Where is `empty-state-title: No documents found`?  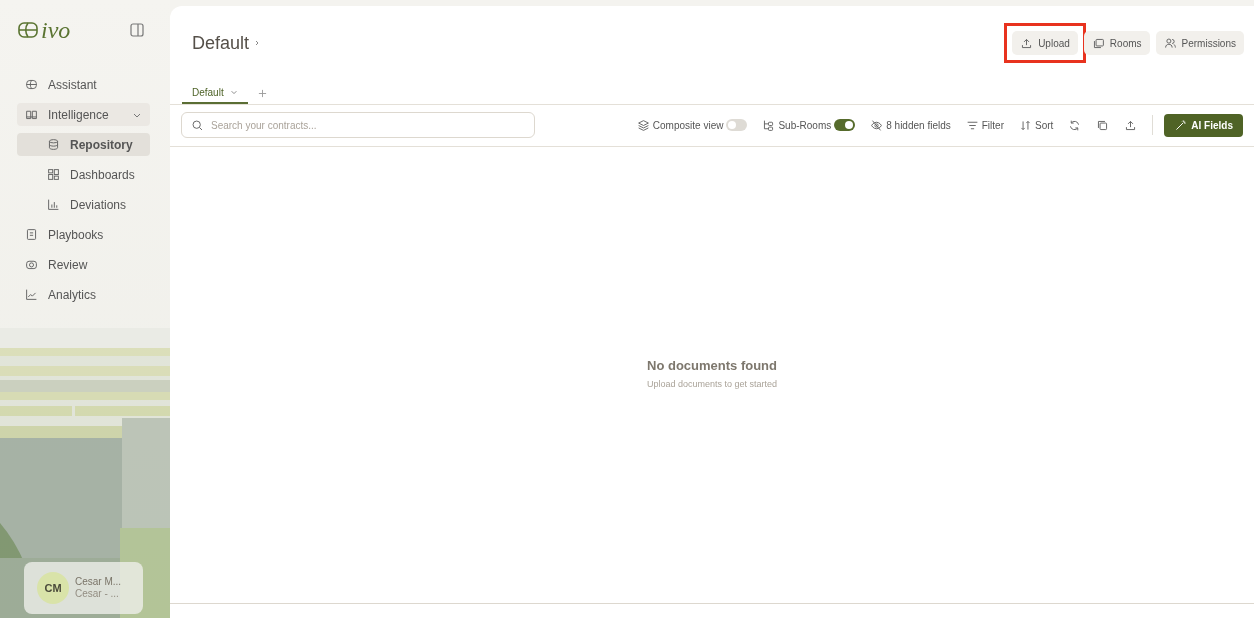
empty-state-title: No documents found is located at coordinates (712, 365).